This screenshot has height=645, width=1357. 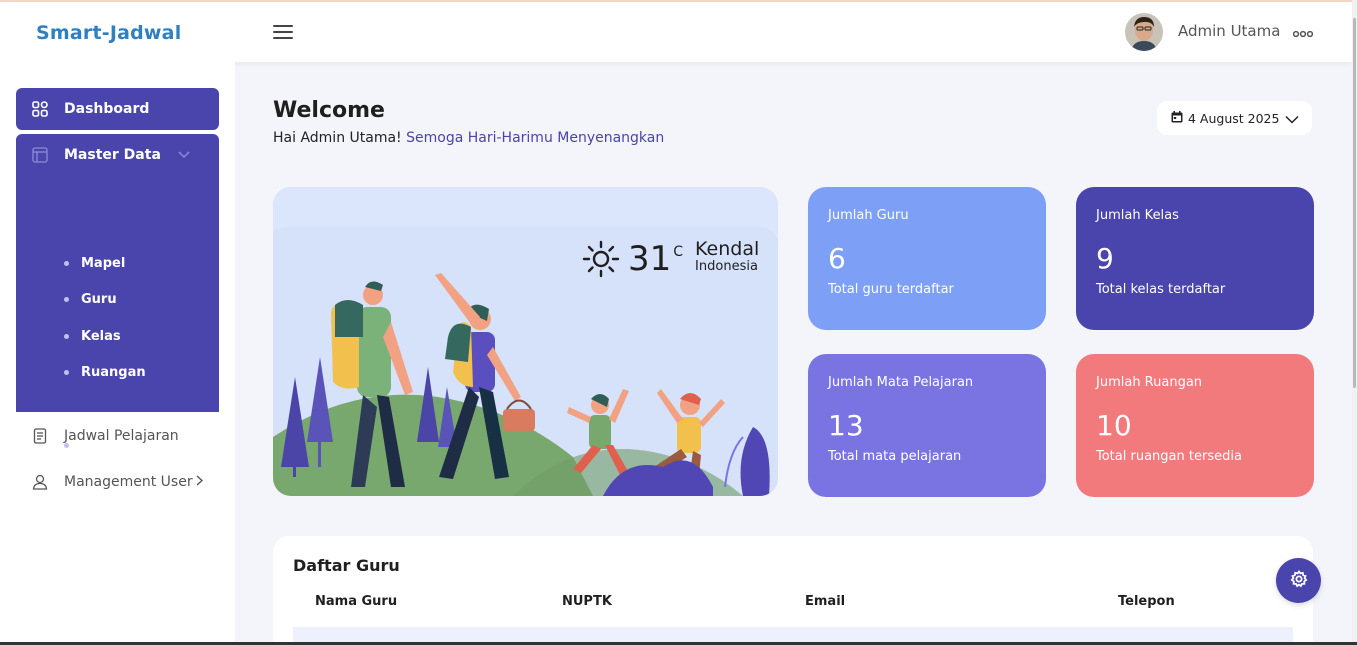 What do you see at coordinates (1114, 425) in the screenshot?
I see `stat-card-value: 10` at bounding box center [1114, 425].